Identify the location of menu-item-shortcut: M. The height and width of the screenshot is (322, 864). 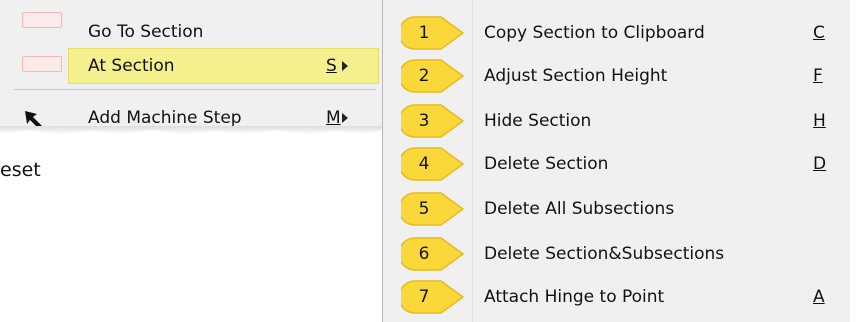
(333, 118).